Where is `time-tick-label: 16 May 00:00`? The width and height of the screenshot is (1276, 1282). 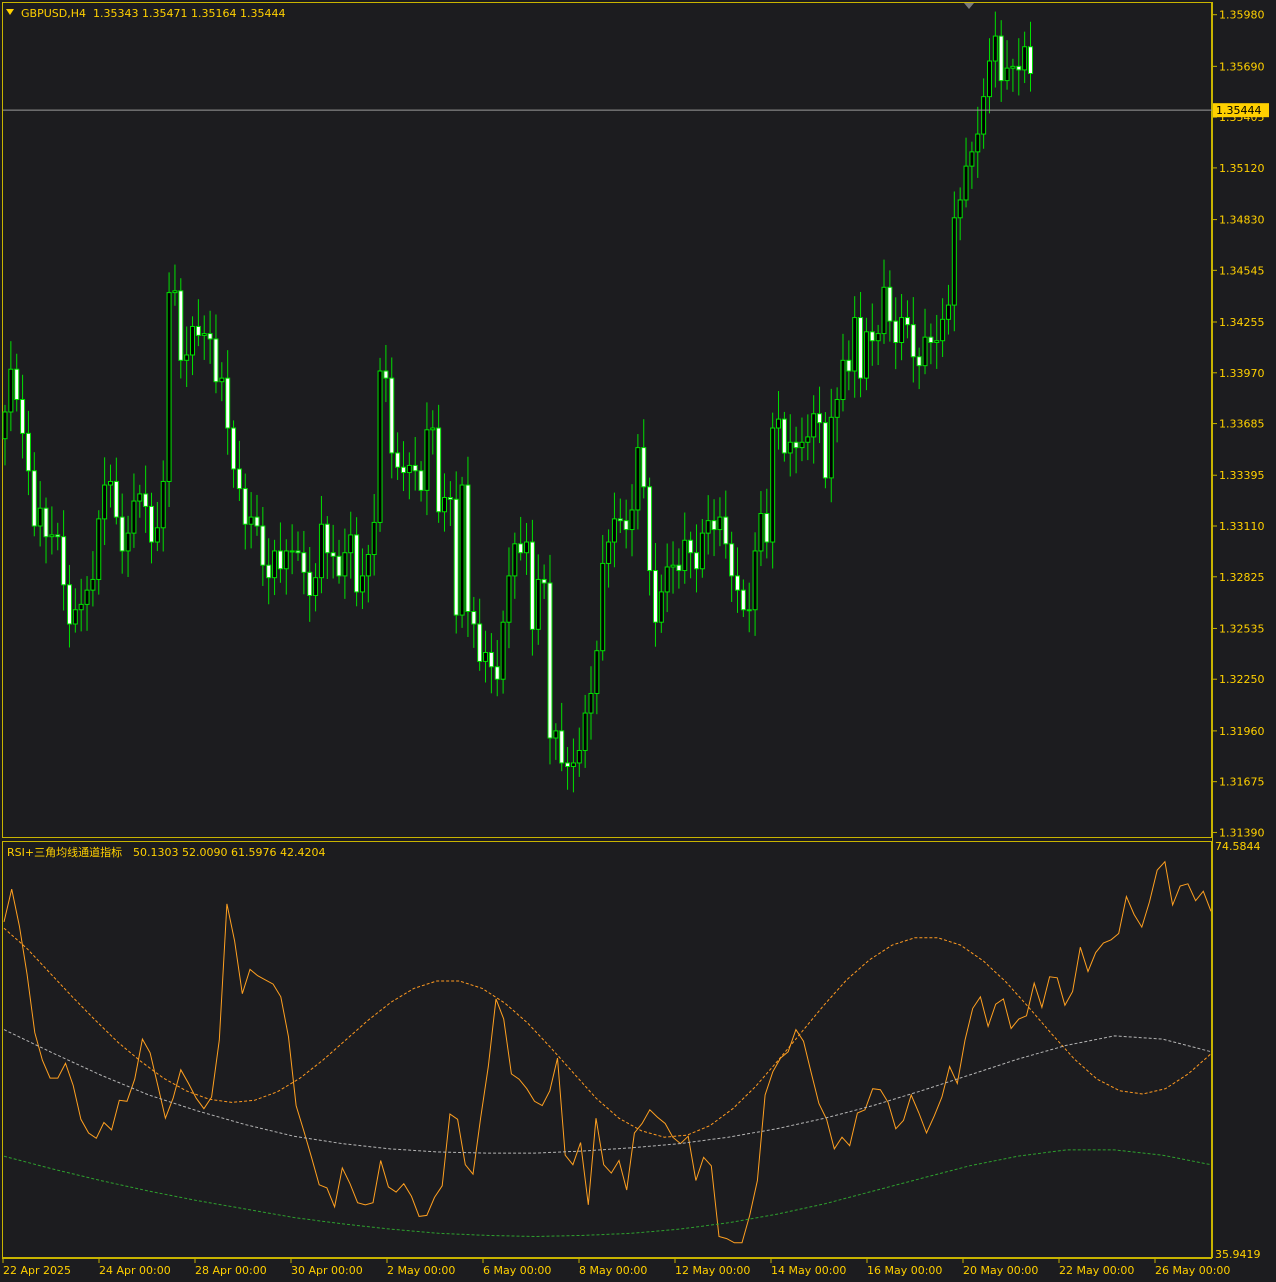
time-tick-label: 16 May 00:00 is located at coordinates (904, 1270).